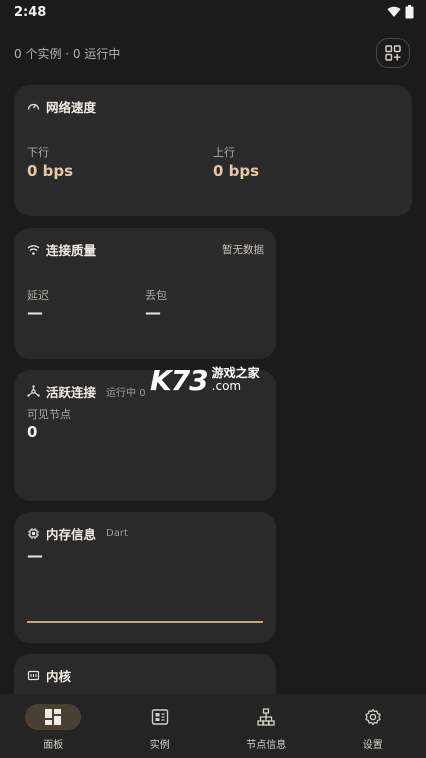 This screenshot has height=758, width=426. What do you see at coordinates (35, 312) in the screenshot?
I see `latency-value: —` at bounding box center [35, 312].